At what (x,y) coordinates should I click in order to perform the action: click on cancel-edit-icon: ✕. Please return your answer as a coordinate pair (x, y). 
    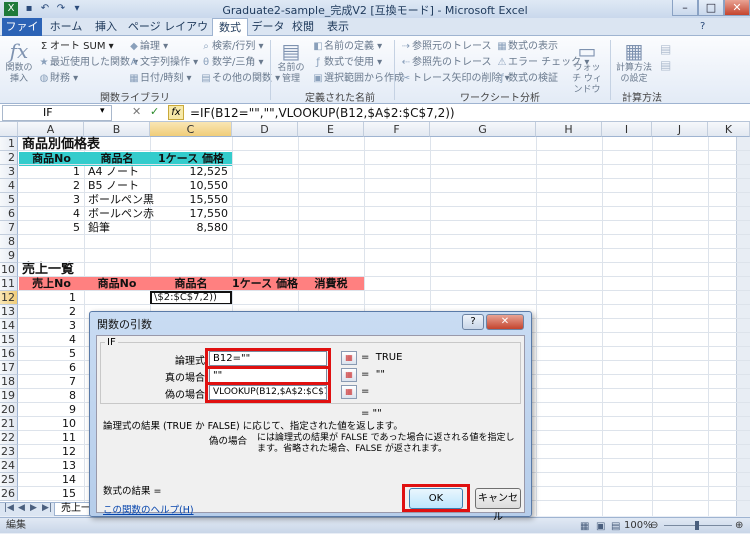
    Looking at the image, I should click on (136, 111).